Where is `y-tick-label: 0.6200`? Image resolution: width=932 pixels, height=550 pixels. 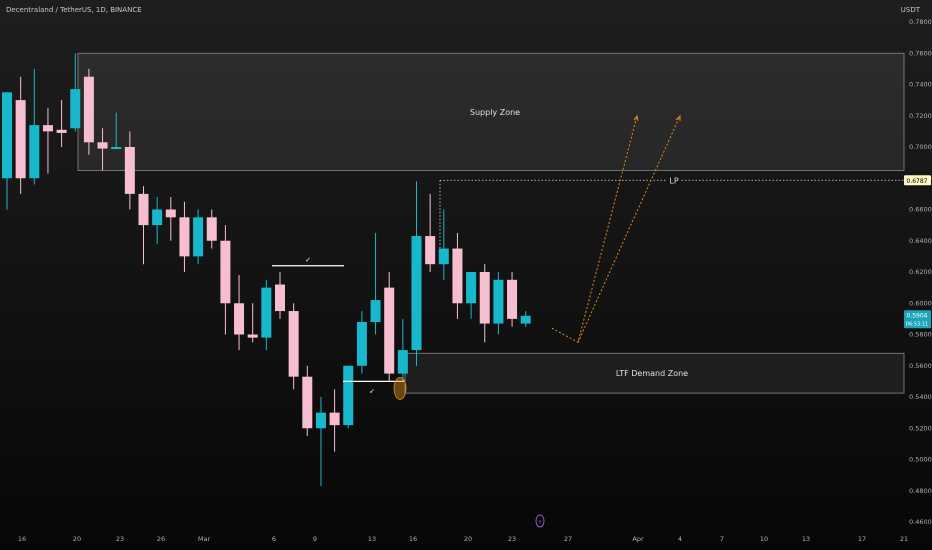
y-tick-label: 0.6200 is located at coordinates (920, 272).